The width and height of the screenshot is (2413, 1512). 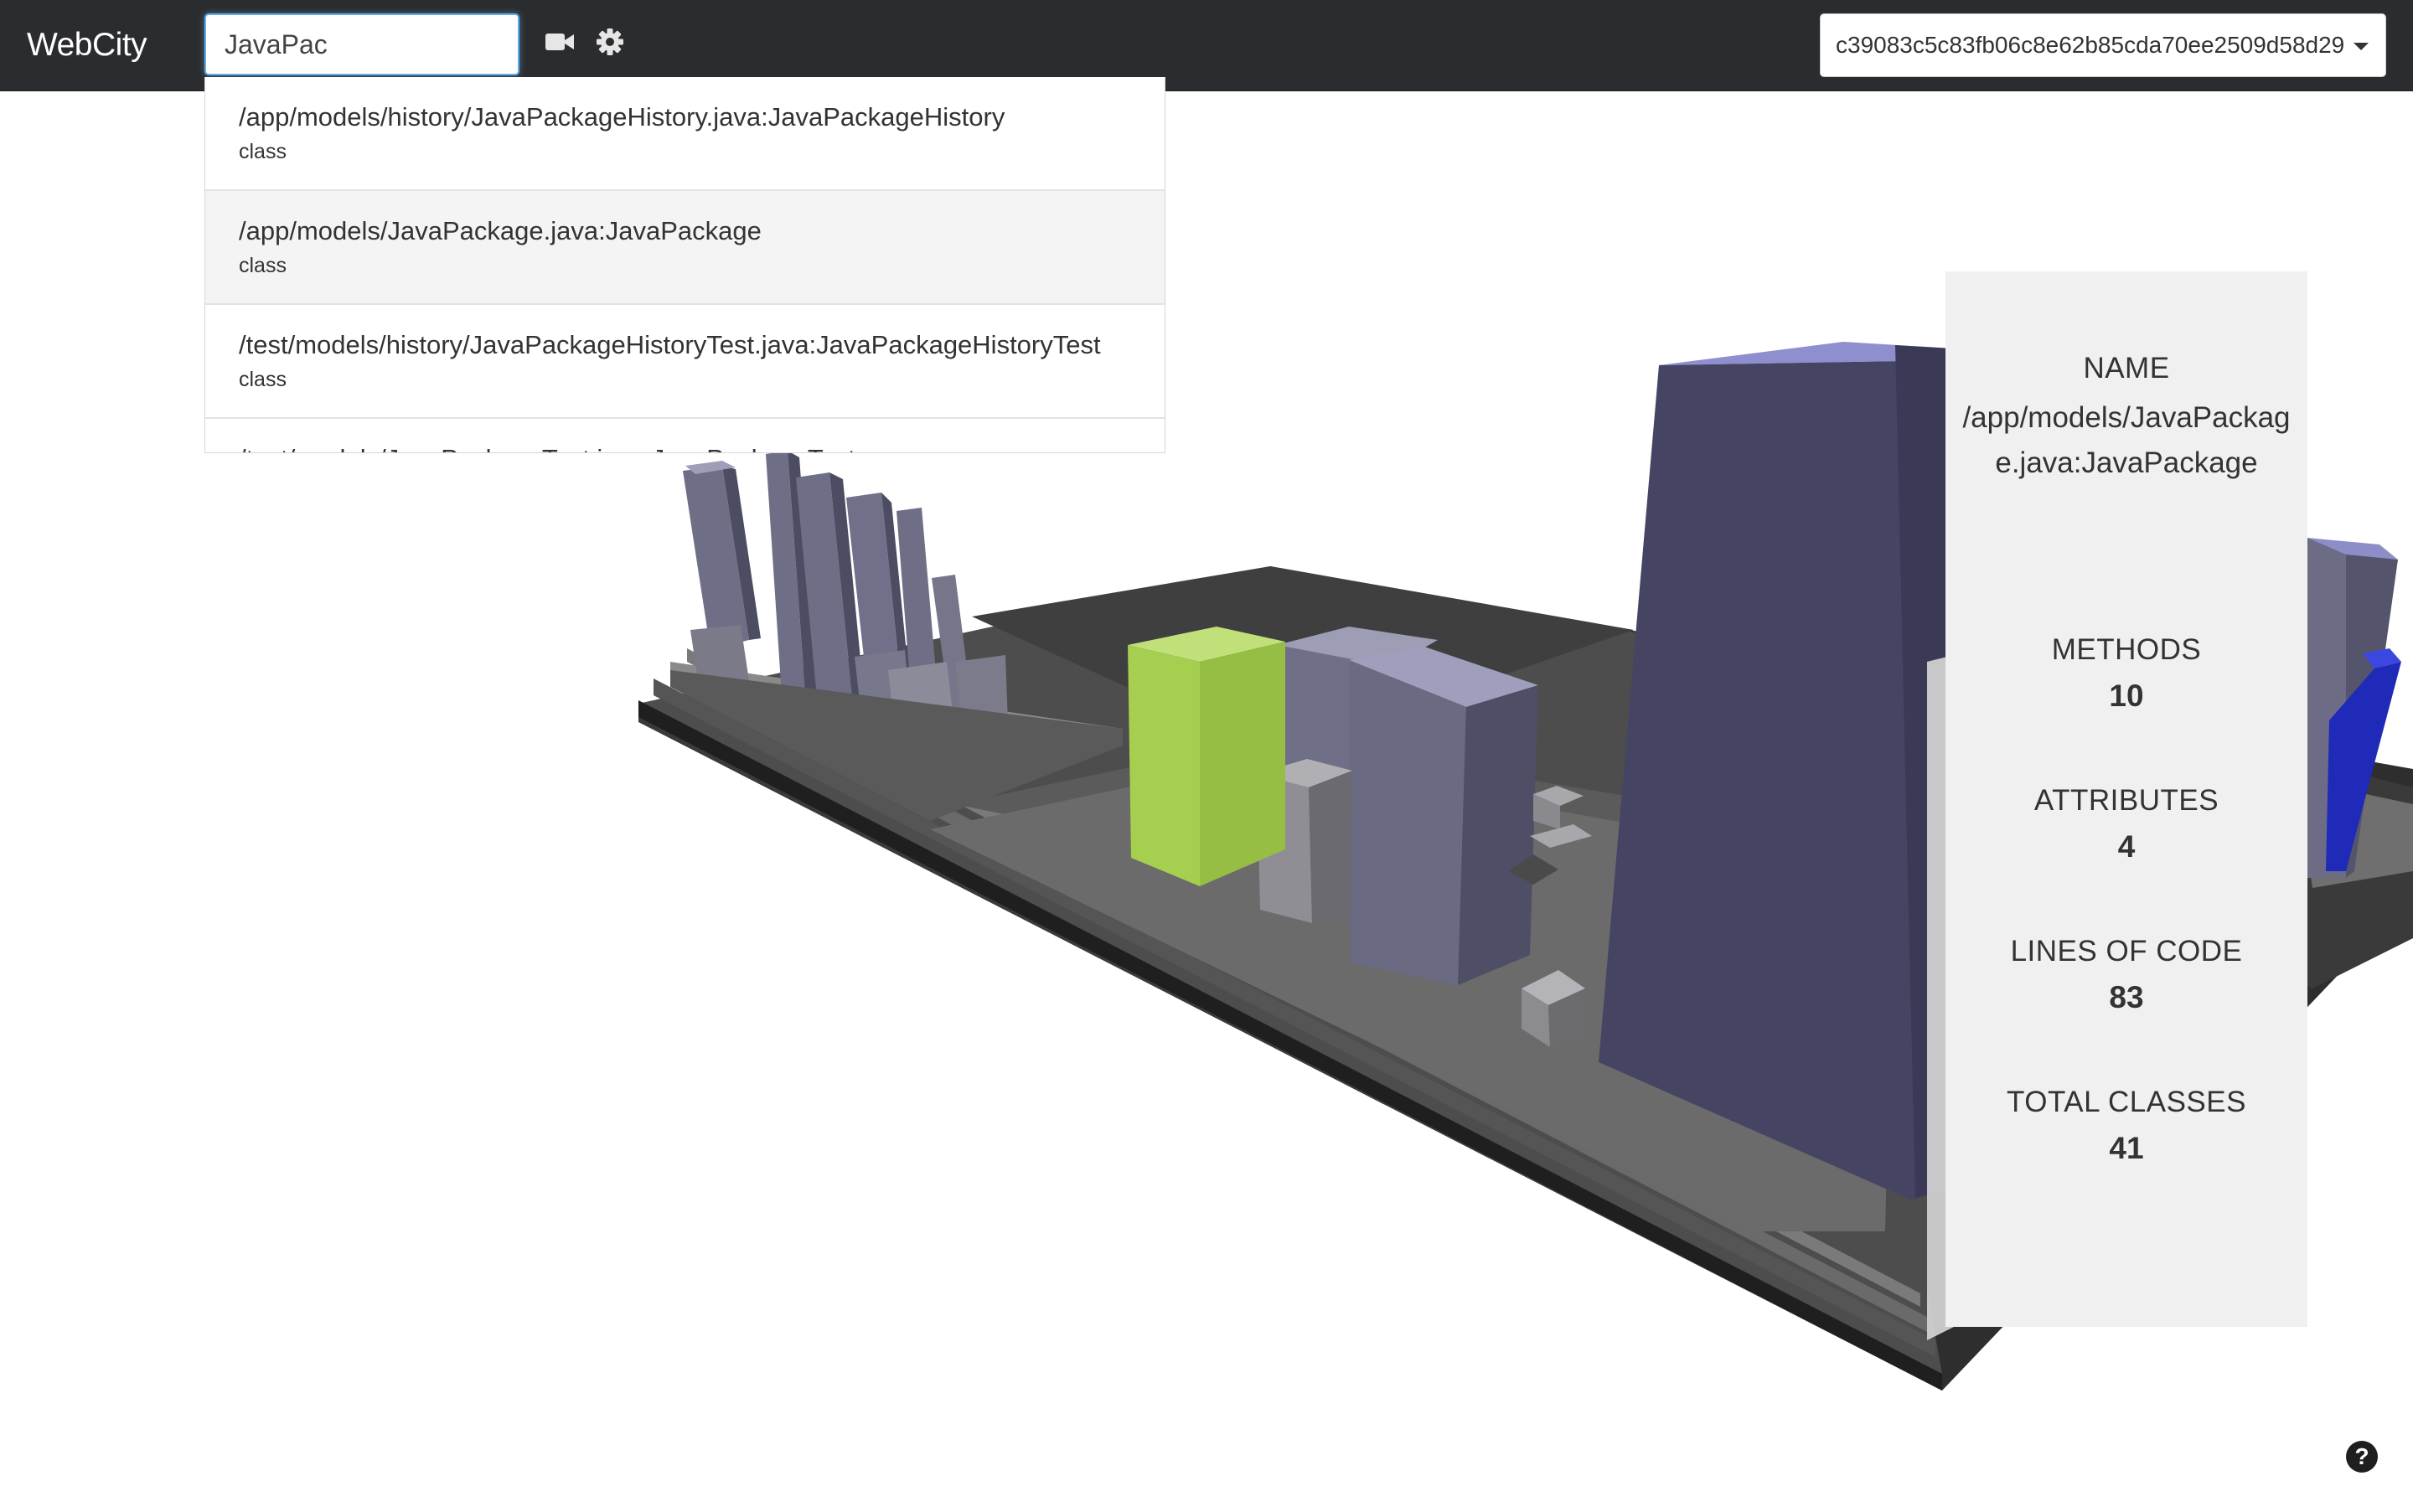 I want to click on metric-value: 4, so click(x=2126, y=846).